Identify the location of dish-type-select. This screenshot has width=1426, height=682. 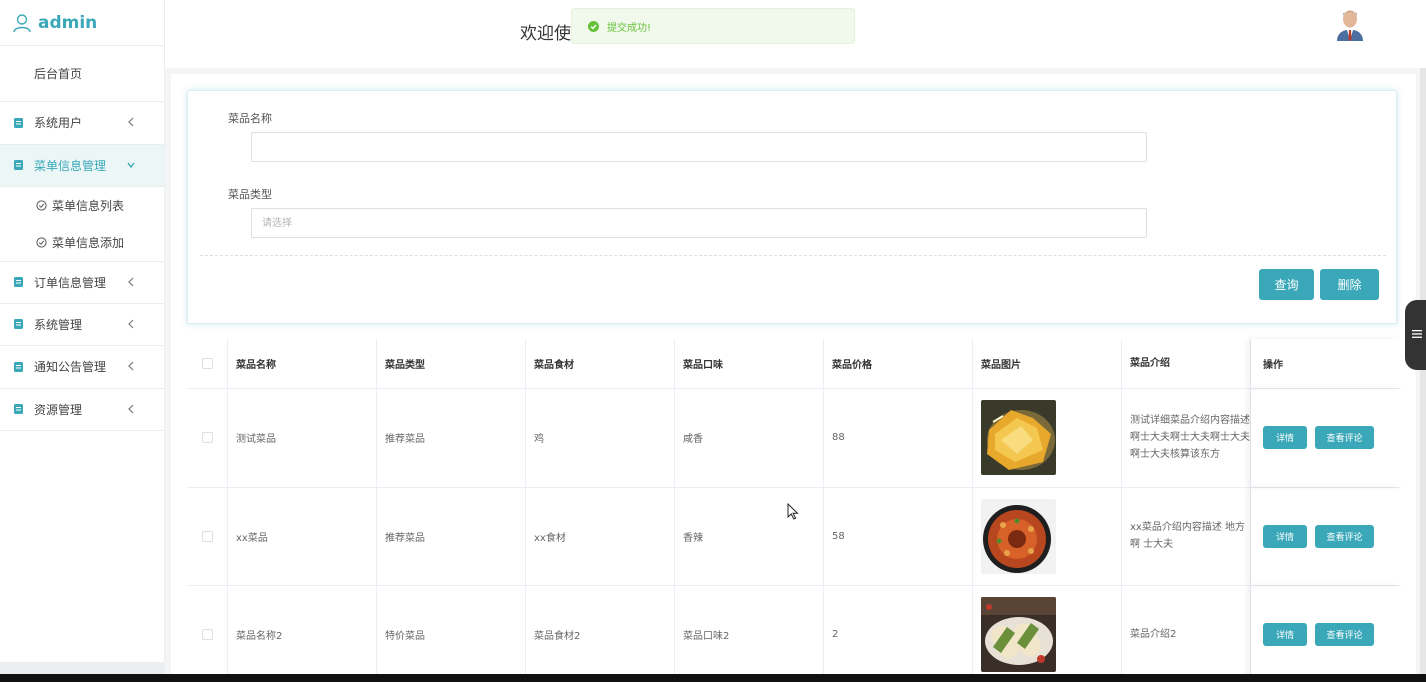
(699, 223).